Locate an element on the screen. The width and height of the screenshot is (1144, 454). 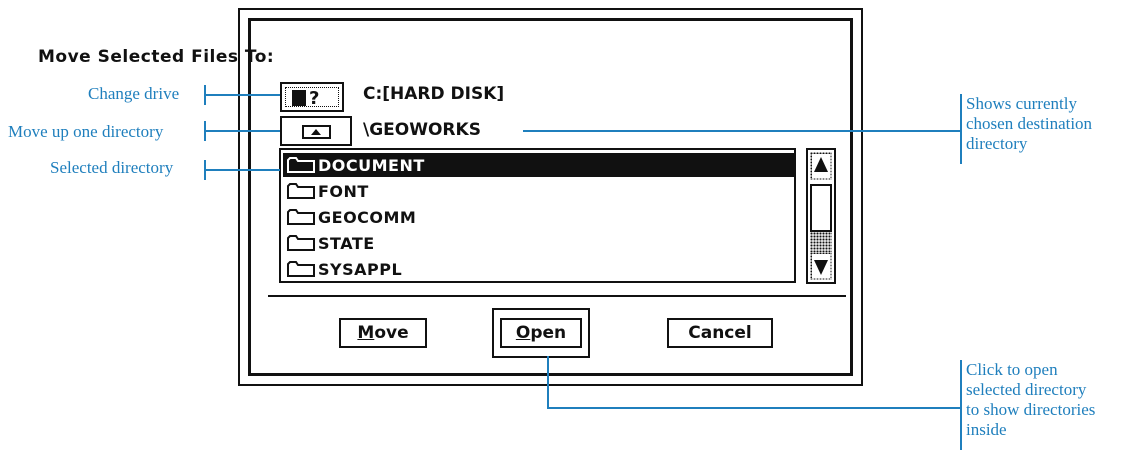
open-label: pen is located at coordinates (548, 333).